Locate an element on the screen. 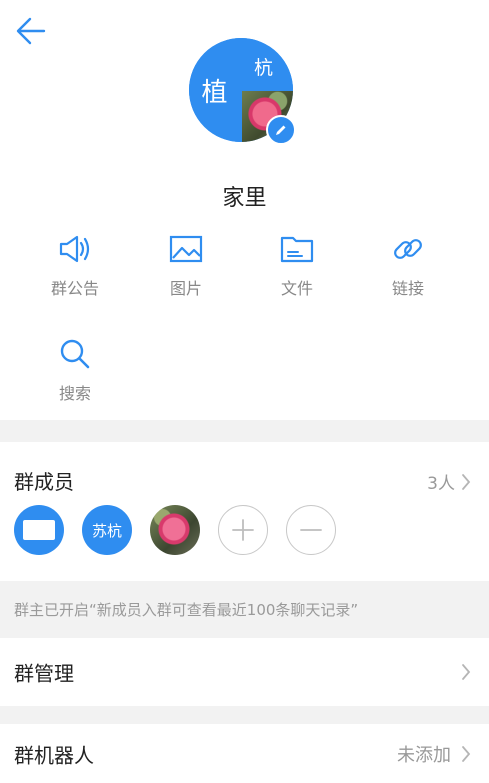  member-avatar is located at coordinates (39, 530).